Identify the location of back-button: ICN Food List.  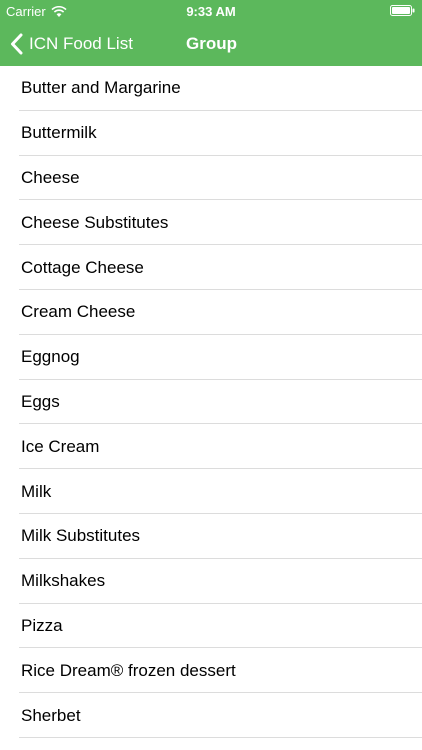
(71, 44).